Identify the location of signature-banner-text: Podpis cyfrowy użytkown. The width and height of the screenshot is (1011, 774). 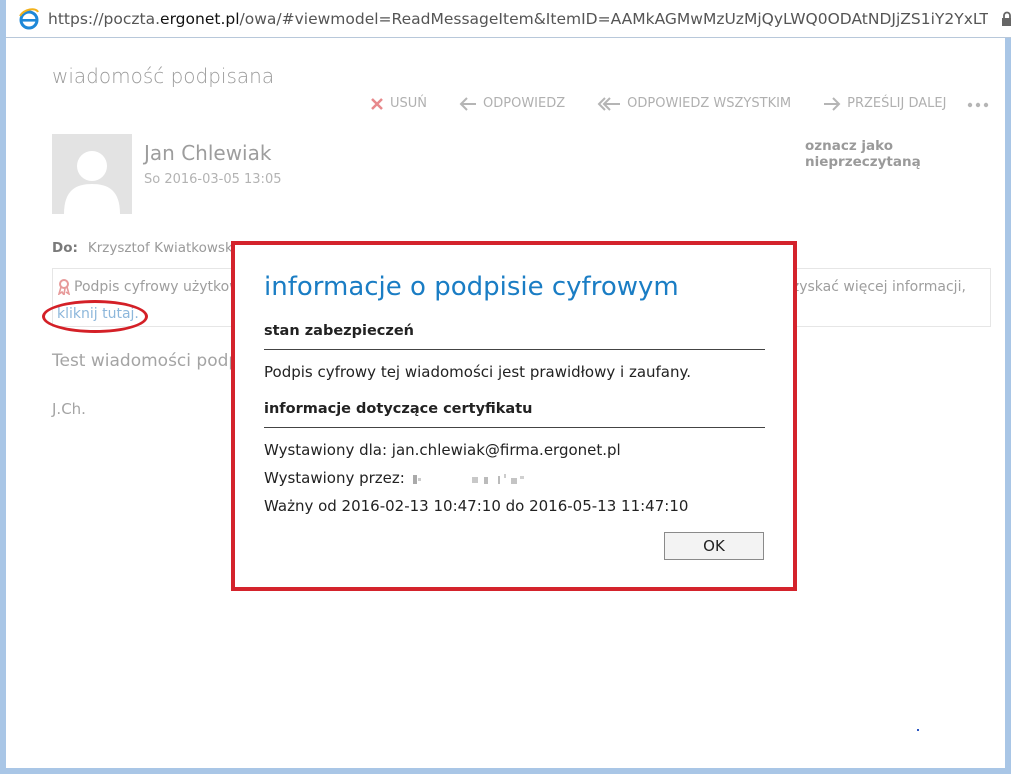
(162, 287).